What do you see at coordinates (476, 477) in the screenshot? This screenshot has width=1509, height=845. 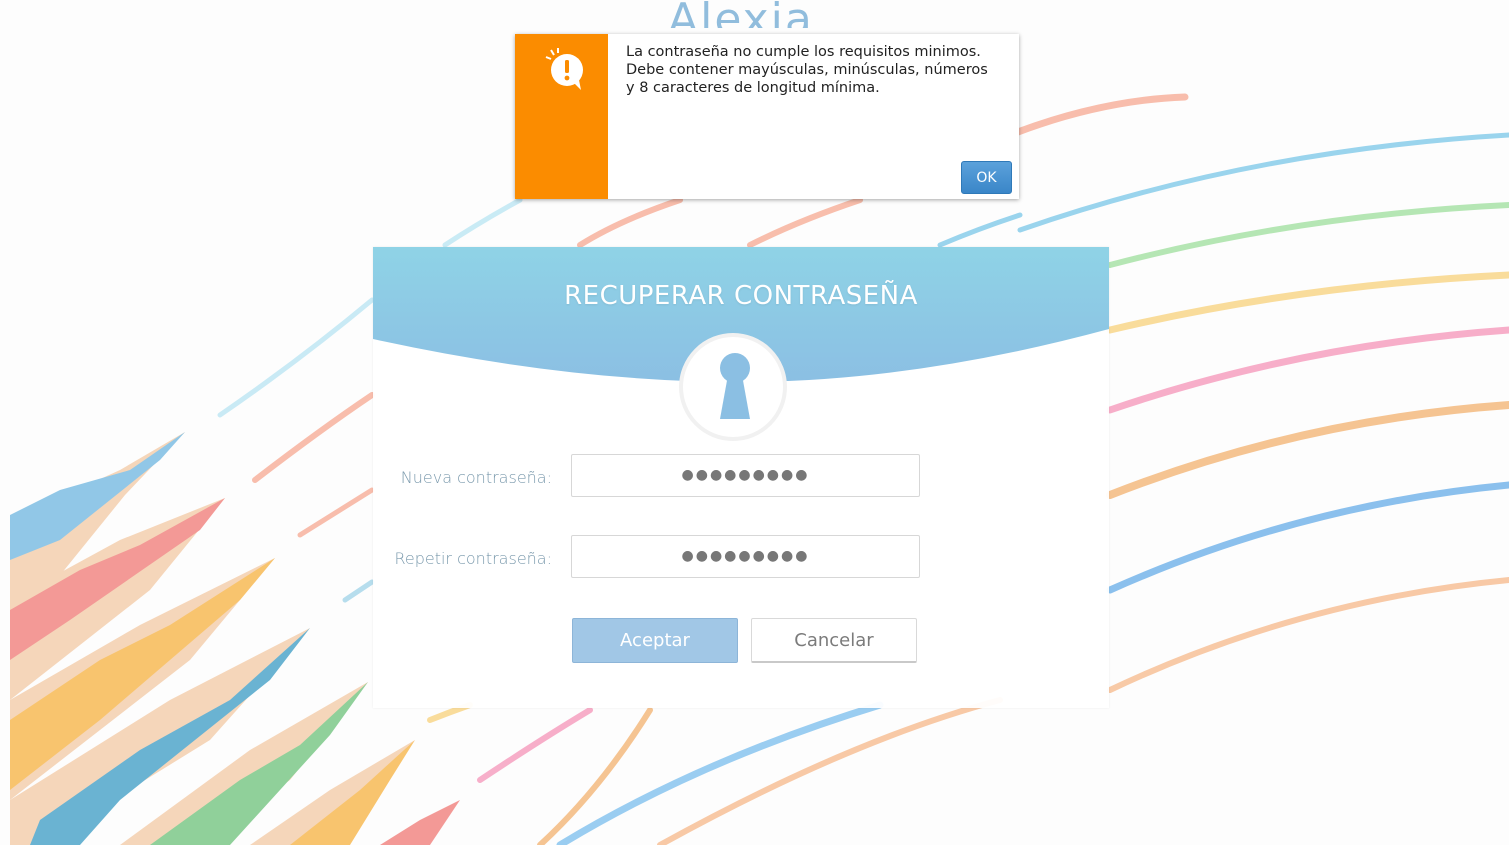 I see `new-password-label: Nueva contraseña:` at bounding box center [476, 477].